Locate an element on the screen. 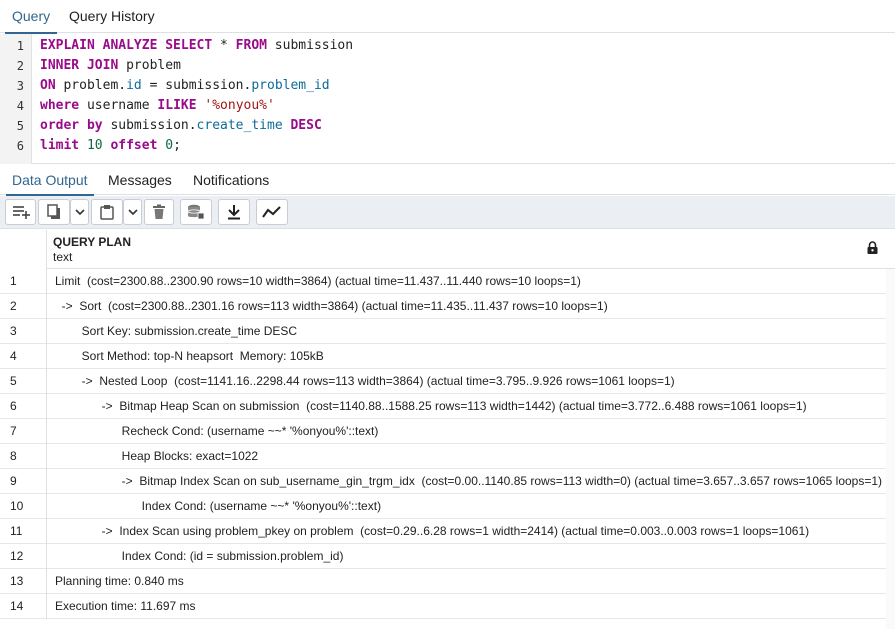 The height and width of the screenshot is (629, 895). graph-icon is located at coordinates (272, 212).